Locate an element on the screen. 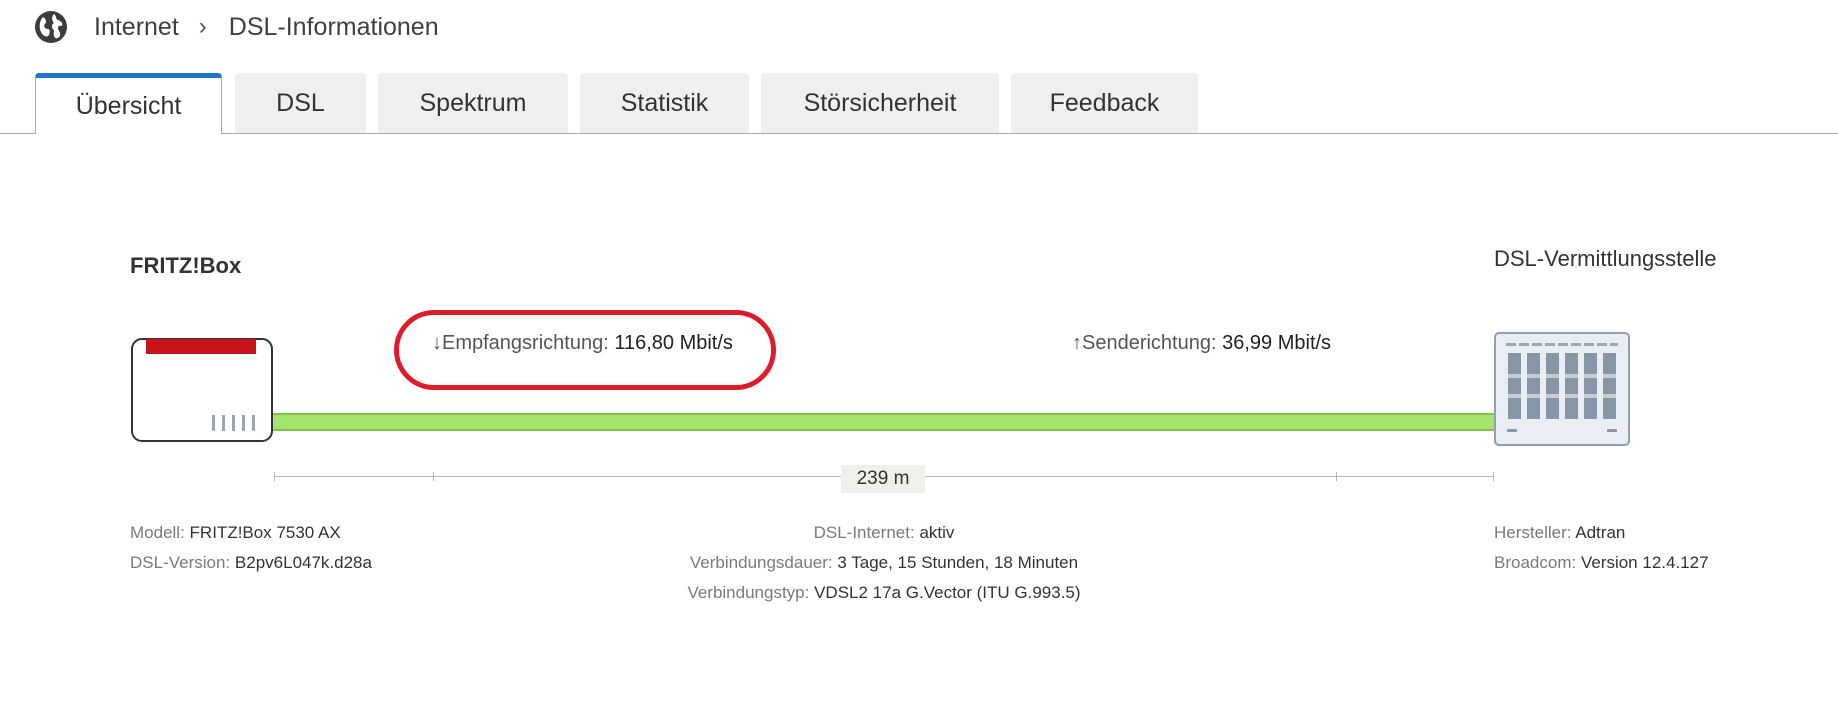 The image size is (1838, 721). info-key: DSL-Version: is located at coordinates (180, 562).